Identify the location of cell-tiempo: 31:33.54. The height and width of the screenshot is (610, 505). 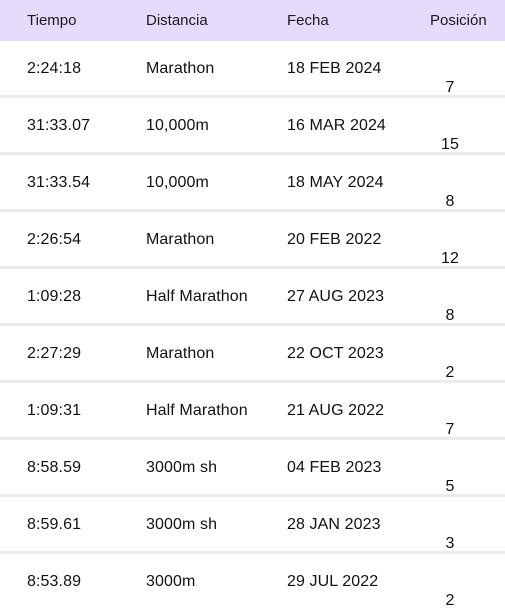
(59, 182).